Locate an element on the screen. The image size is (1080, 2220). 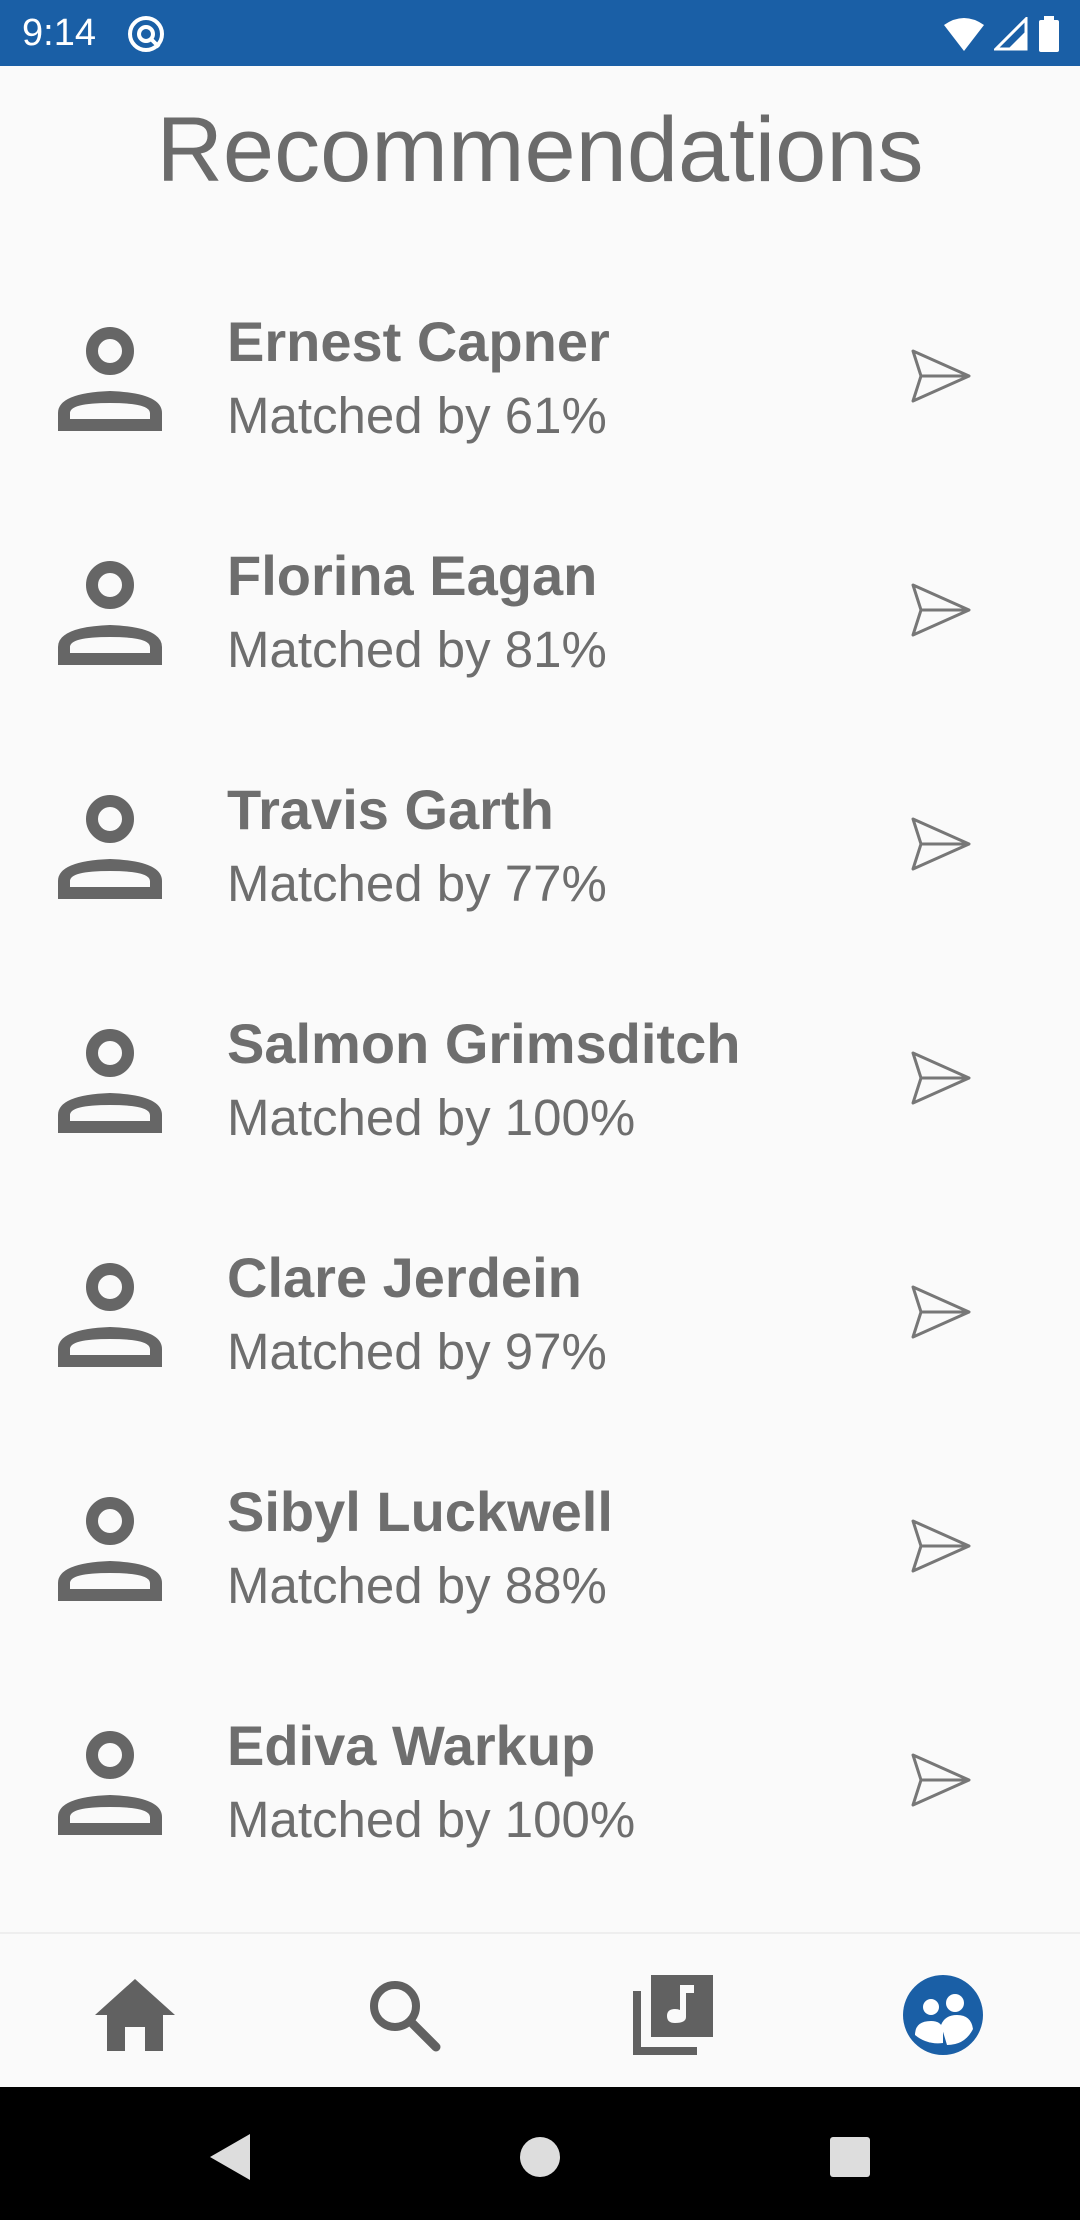
recommendation-item: Ediva Warkup Matched by 100% is located at coordinates (540, 1802).